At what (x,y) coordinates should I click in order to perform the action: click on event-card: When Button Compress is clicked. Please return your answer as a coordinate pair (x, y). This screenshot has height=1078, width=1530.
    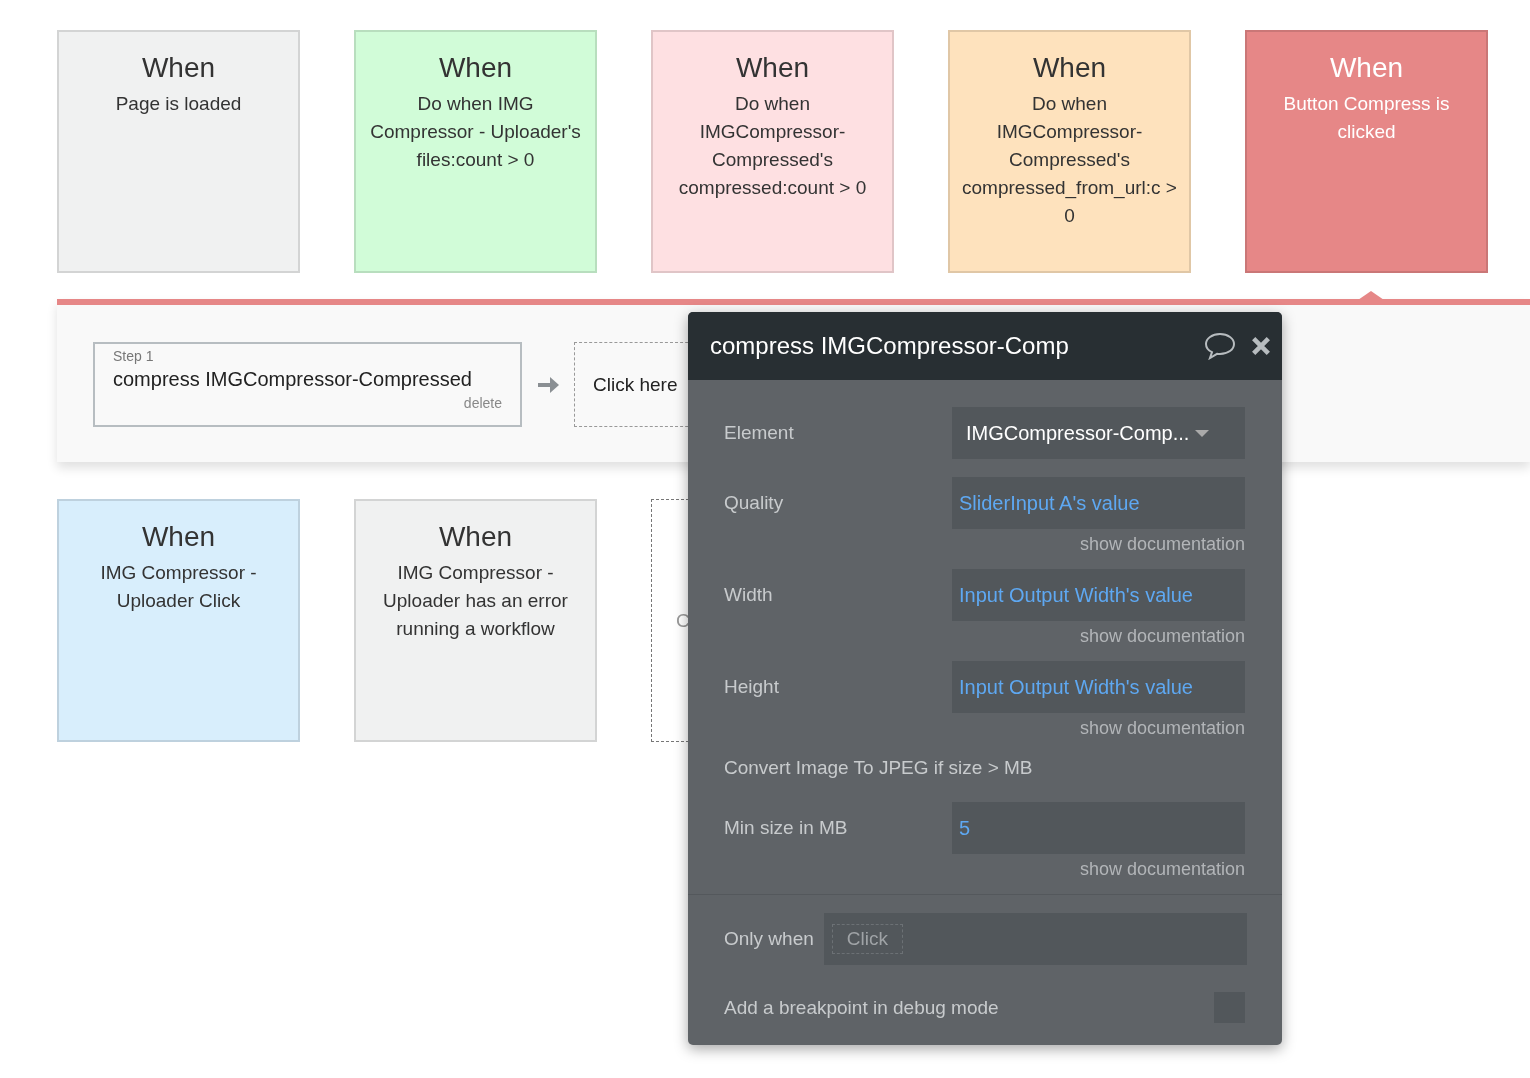
    Looking at the image, I should click on (1366, 151).